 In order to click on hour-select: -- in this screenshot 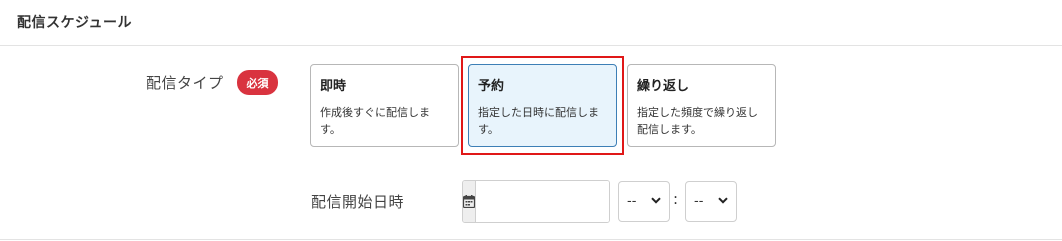, I will do `click(644, 201)`.